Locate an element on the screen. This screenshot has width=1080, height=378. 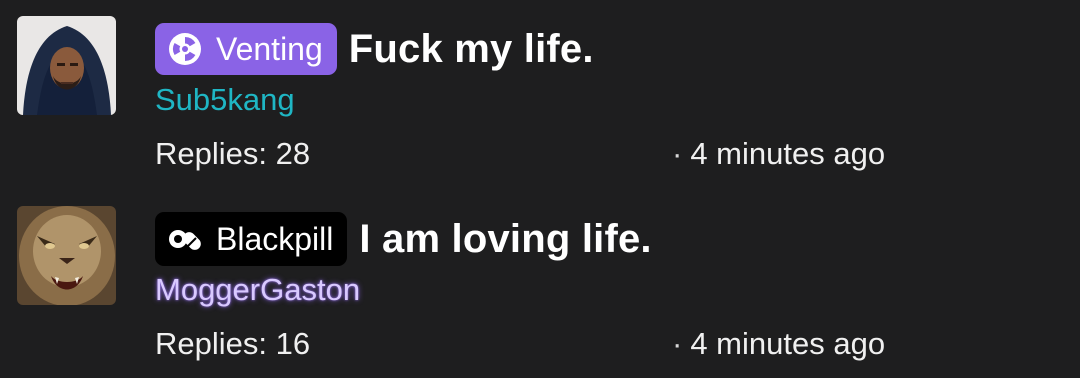
thread-title: I am loving life. is located at coordinates (505, 239).